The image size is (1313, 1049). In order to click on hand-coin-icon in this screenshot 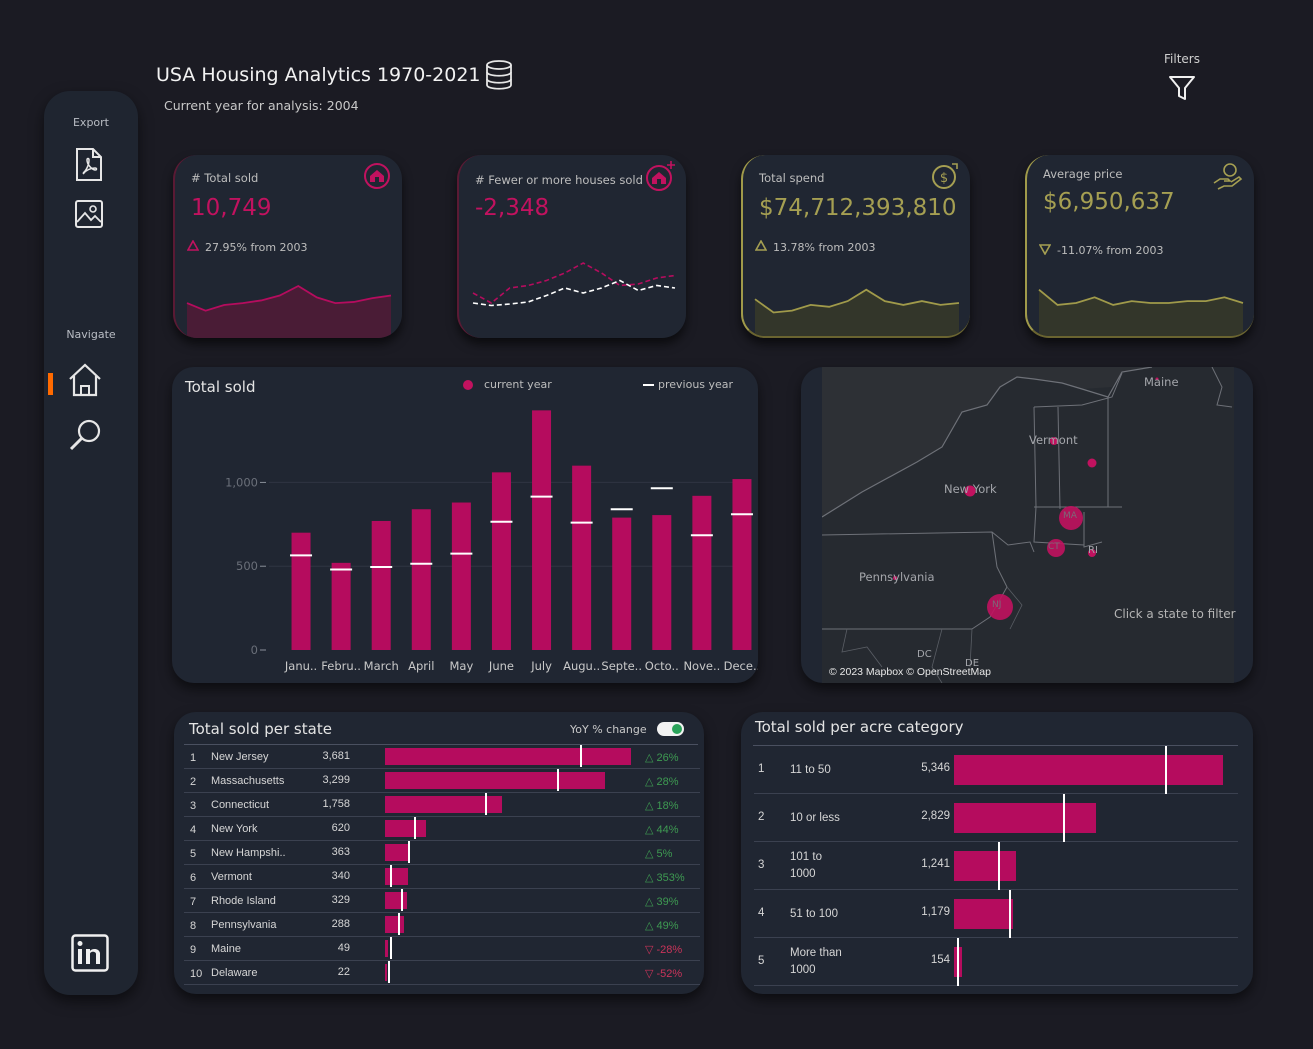, I will do `click(1228, 179)`.